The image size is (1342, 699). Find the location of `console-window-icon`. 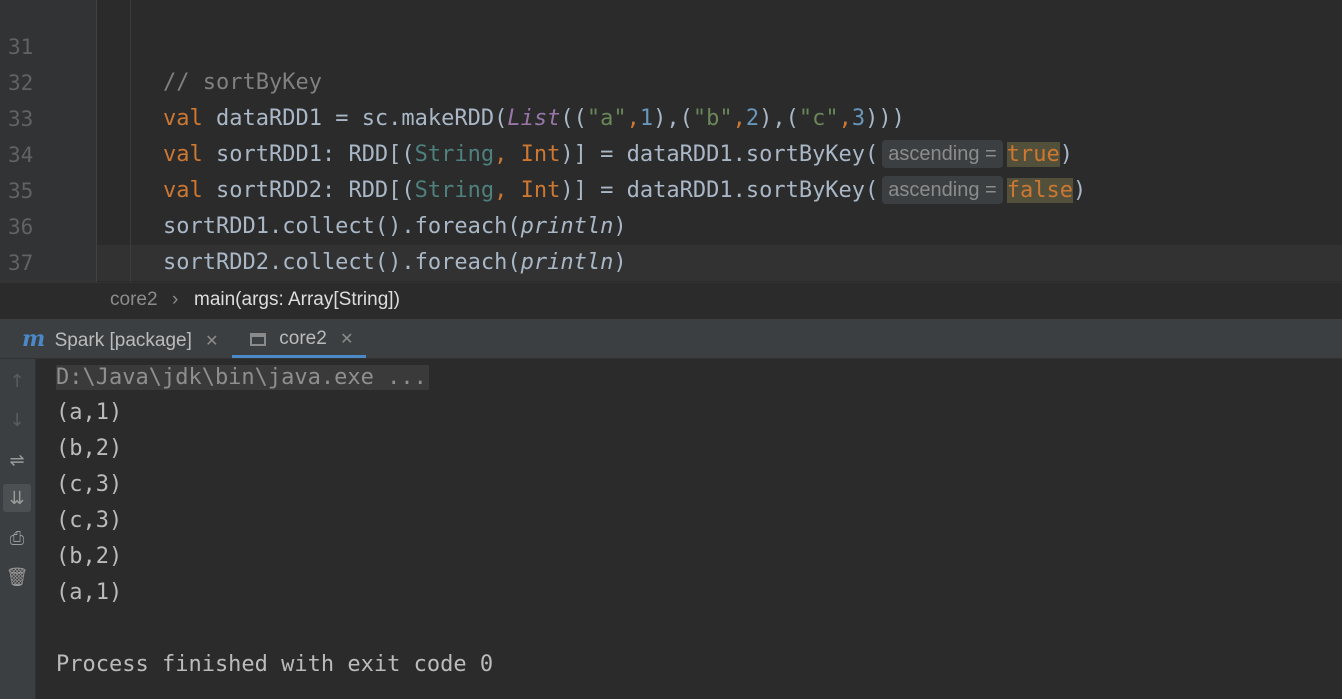

console-window-icon is located at coordinates (258, 339).